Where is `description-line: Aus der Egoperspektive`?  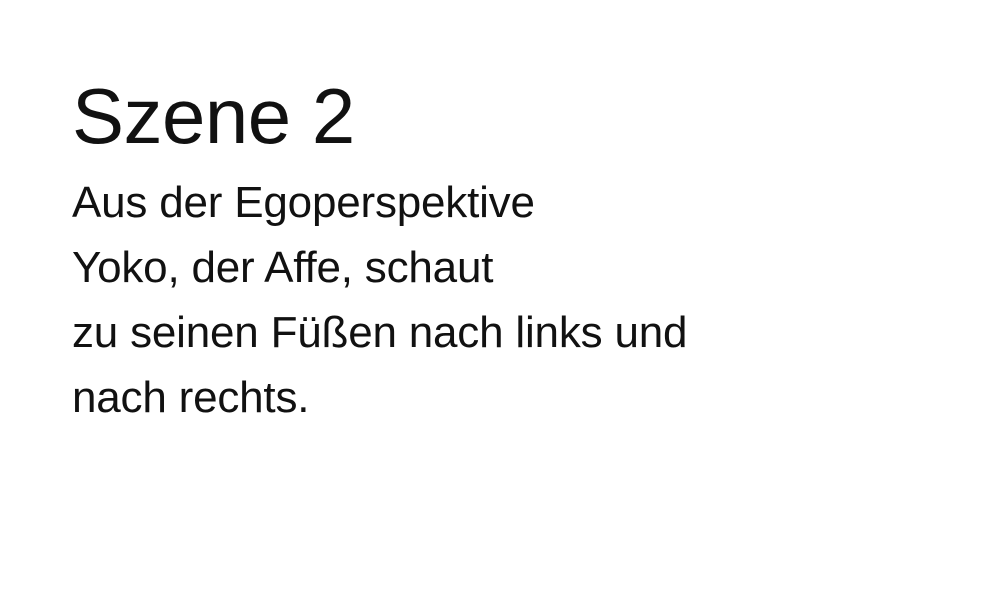 description-line: Aus der Egoperspektive is located at coordinates (303, 202).